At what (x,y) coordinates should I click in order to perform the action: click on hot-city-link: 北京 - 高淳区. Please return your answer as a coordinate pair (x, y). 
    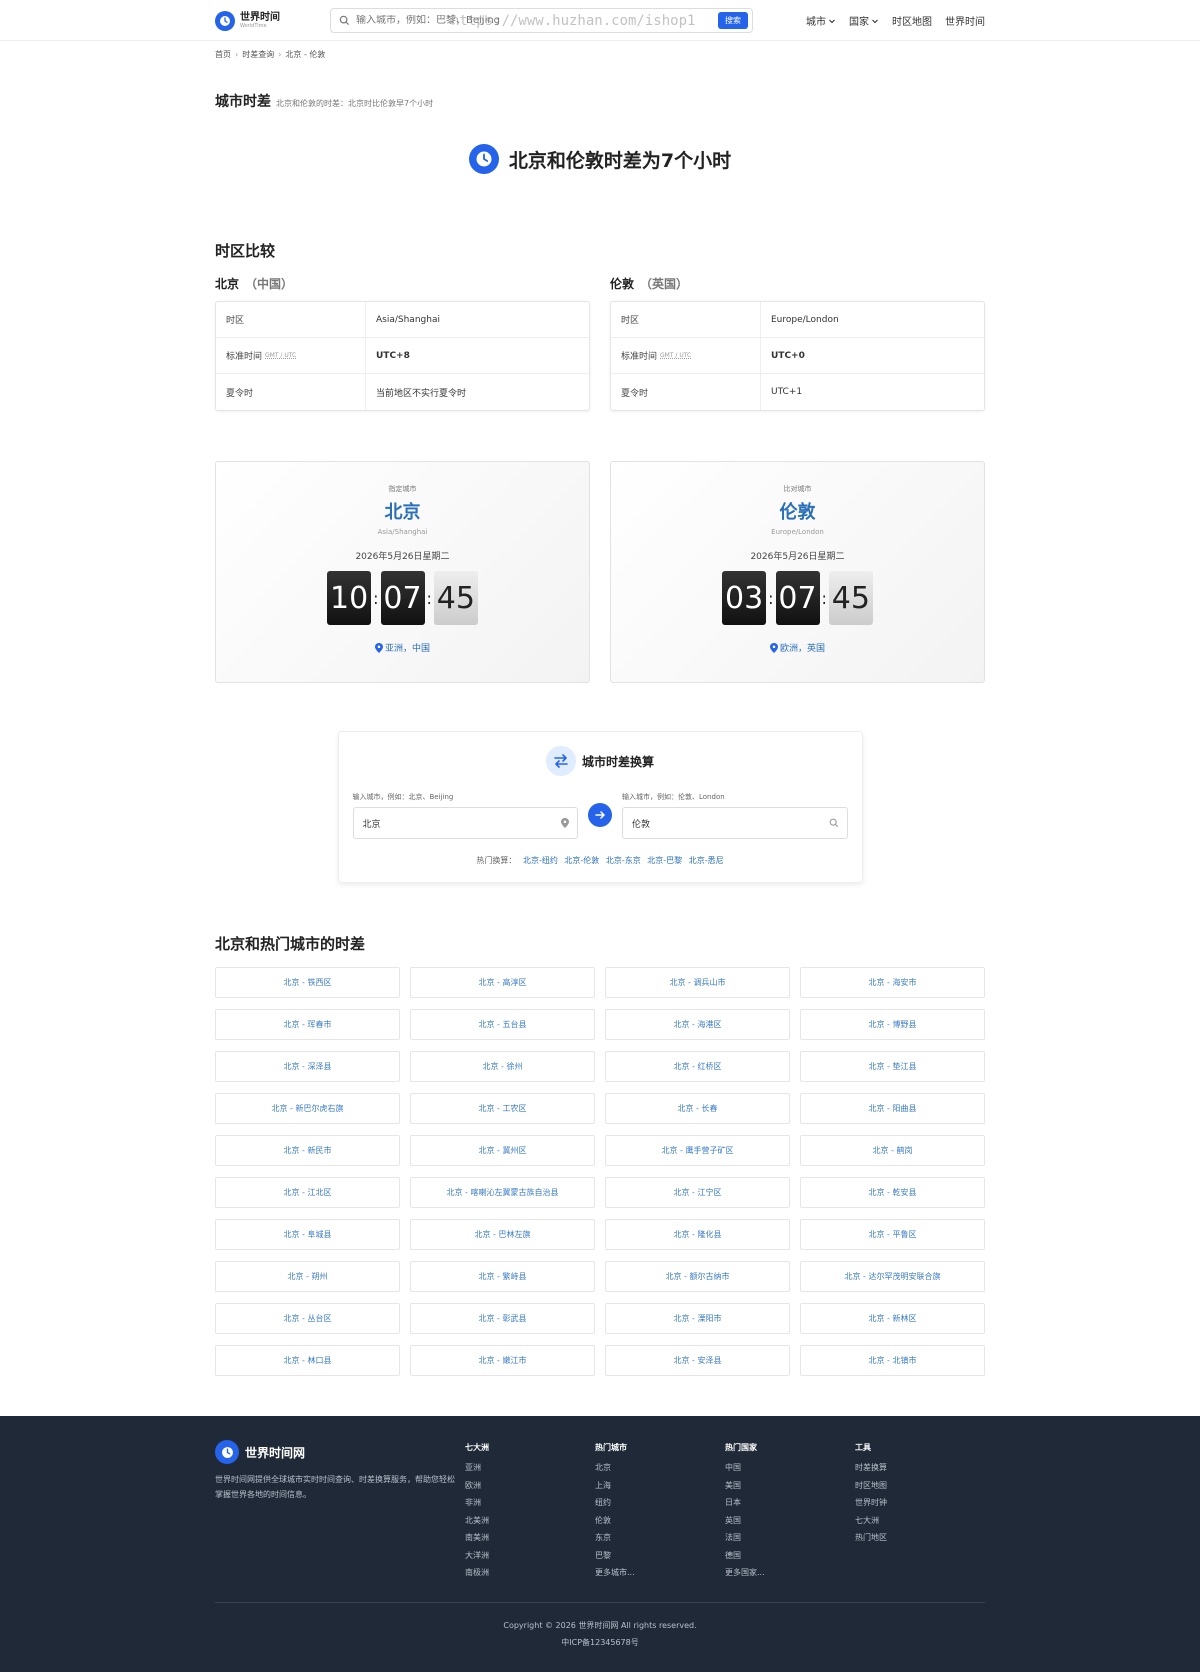
    Looking at the image, I should click on (502, 982).